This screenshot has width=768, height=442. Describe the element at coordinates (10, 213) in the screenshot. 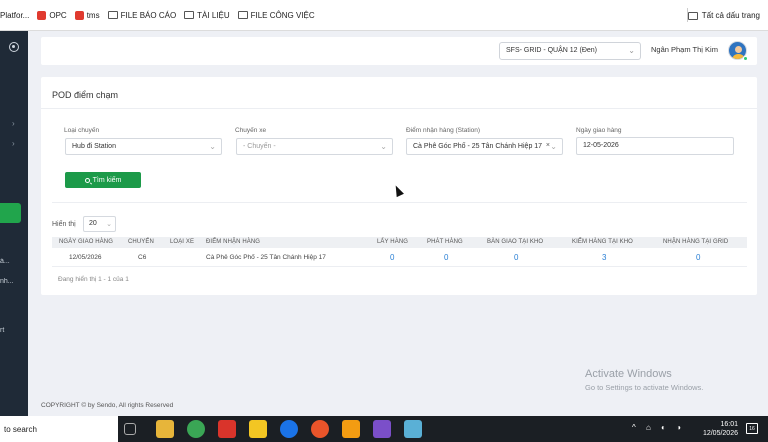

I see `sidebar-item-active` at that location.